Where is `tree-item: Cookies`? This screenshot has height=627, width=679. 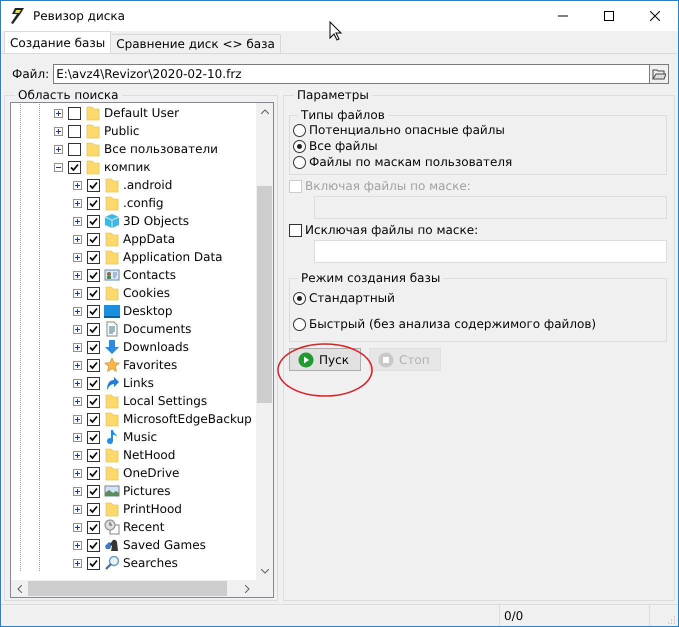 tree-item: Cookies is located at coordinates (146, 293).